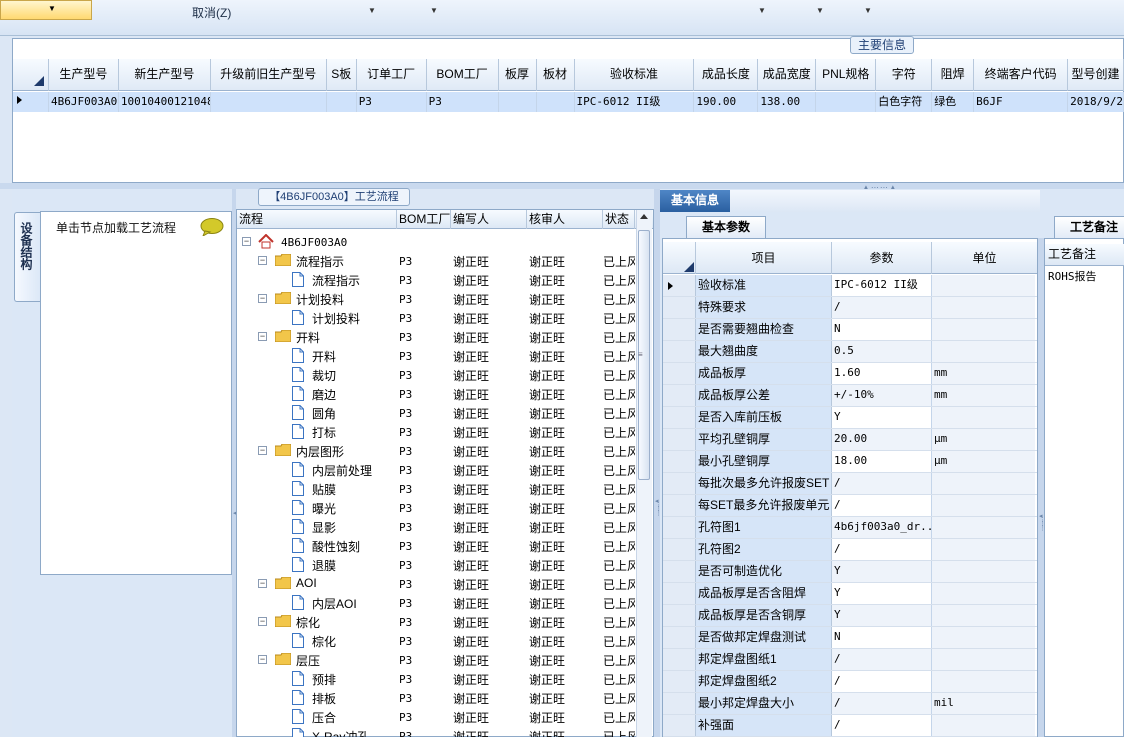 The width and height of the screenshot is (1124, 737). What do you see at coordinates (436, 488) in the screenshot?
I see `tree-node: 贴膜 P3 谢正旺 谢正旺 已上风` at bounding box center [436, 488].